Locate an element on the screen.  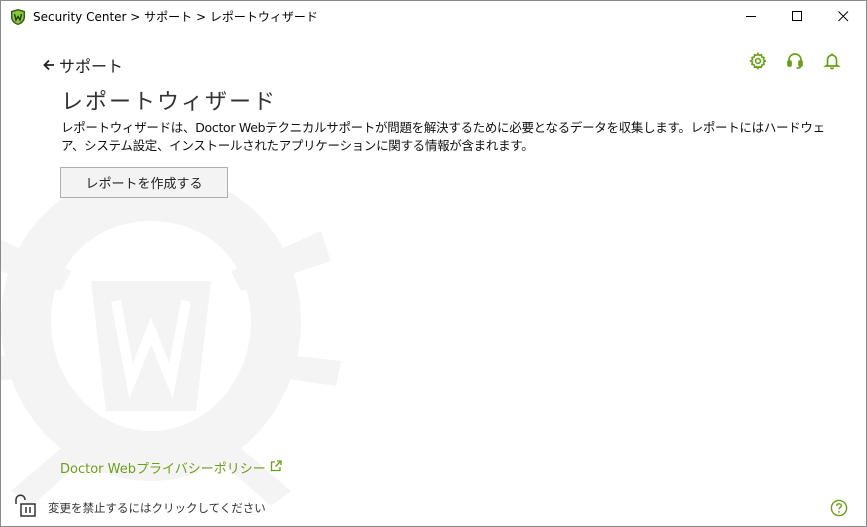
maximize-icon is located at coordinates (796, 16).